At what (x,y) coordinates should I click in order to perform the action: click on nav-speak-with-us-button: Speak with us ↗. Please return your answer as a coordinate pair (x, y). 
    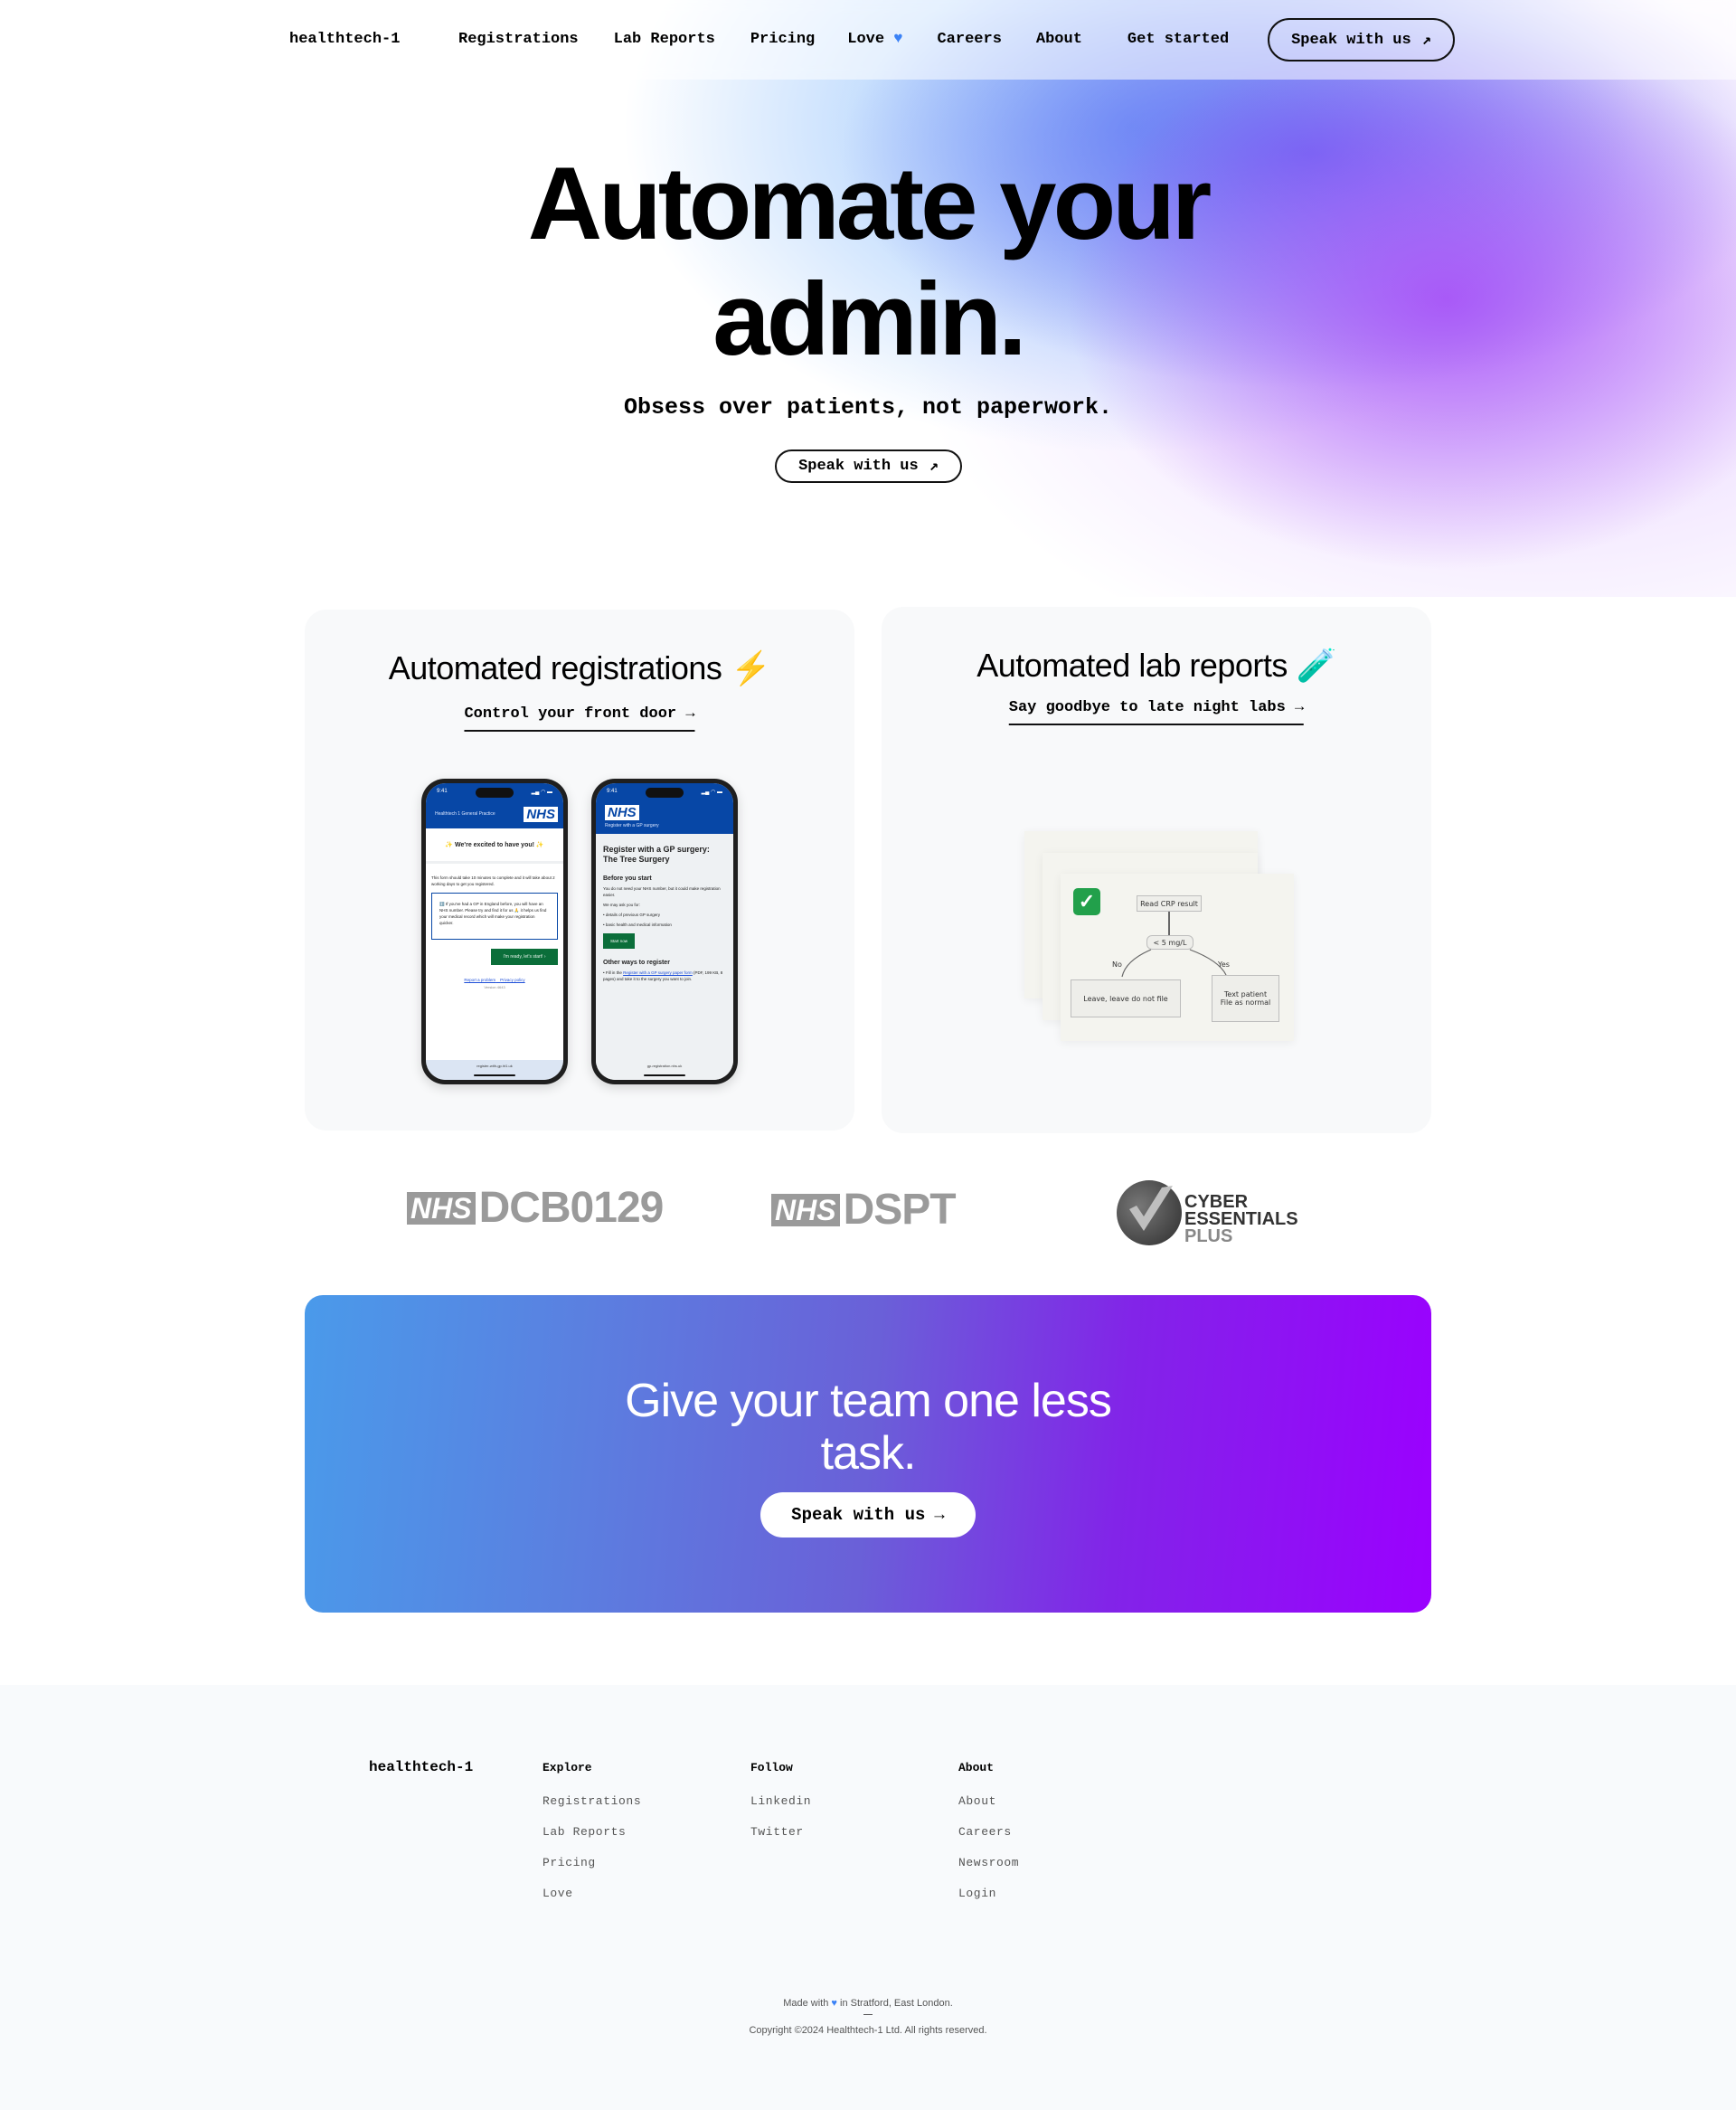
    Looking at the image, I should click on (1362, 40).